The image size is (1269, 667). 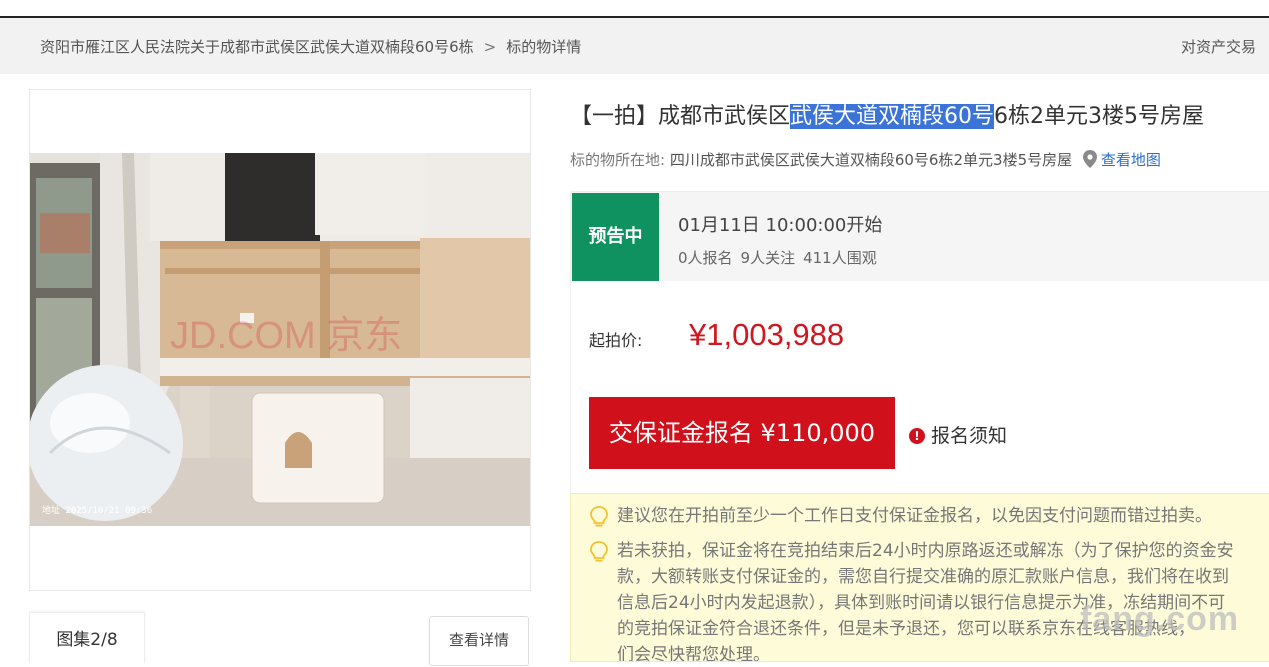 What do you see at coordinates (917, 436) in the screenshot?
I see `exclamation-icon: !` at bounding box center [917, 436].